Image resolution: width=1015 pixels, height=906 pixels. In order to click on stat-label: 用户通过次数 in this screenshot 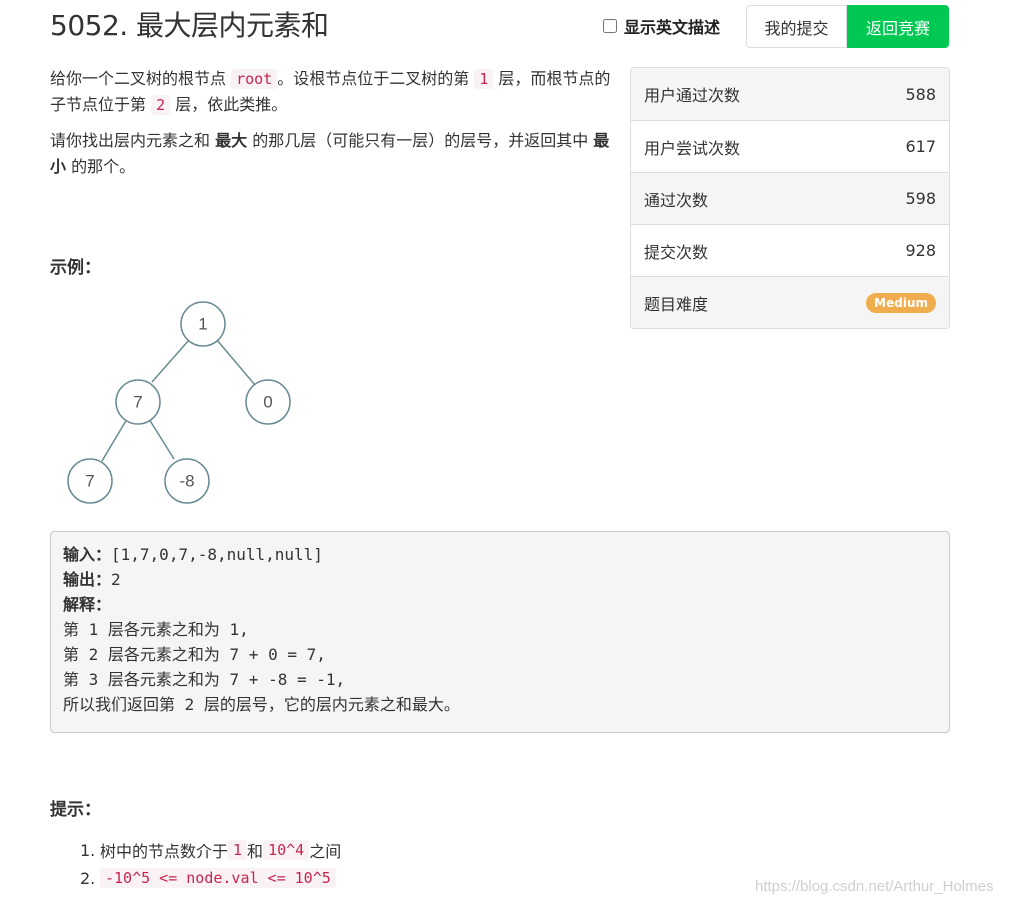, I will do `click(692, 95)`.